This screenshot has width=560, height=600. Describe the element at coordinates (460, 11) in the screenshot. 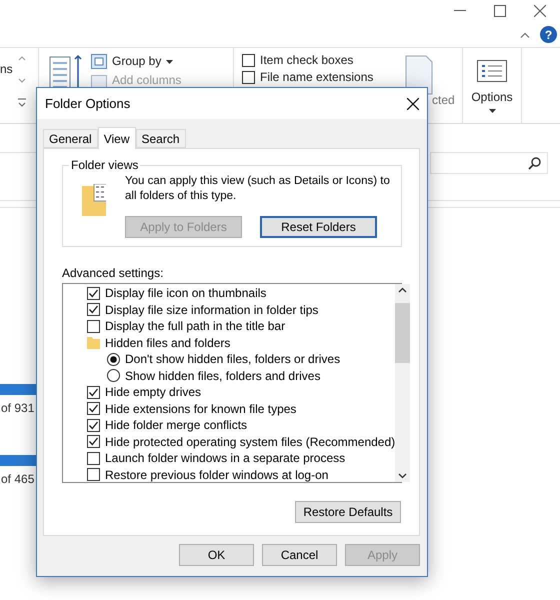

I see `minimize-icon` at that location.